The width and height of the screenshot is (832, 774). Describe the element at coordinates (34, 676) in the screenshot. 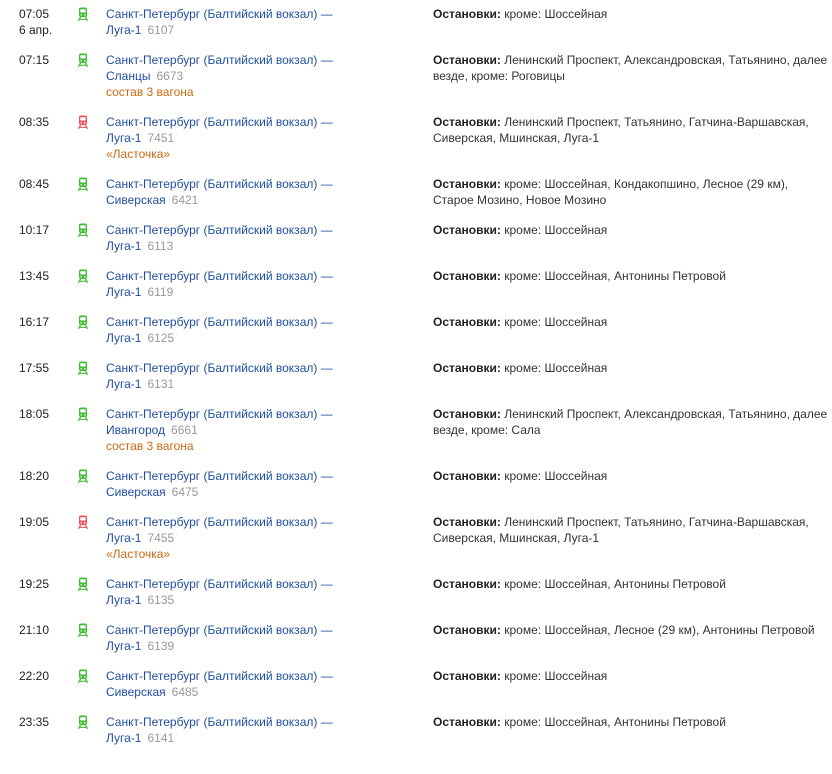

I see `departure-time: 22:20` at that location.